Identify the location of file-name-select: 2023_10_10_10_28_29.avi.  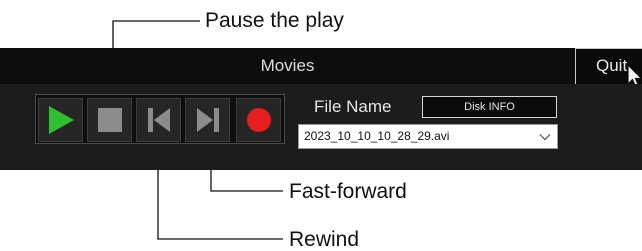
(428, 136).